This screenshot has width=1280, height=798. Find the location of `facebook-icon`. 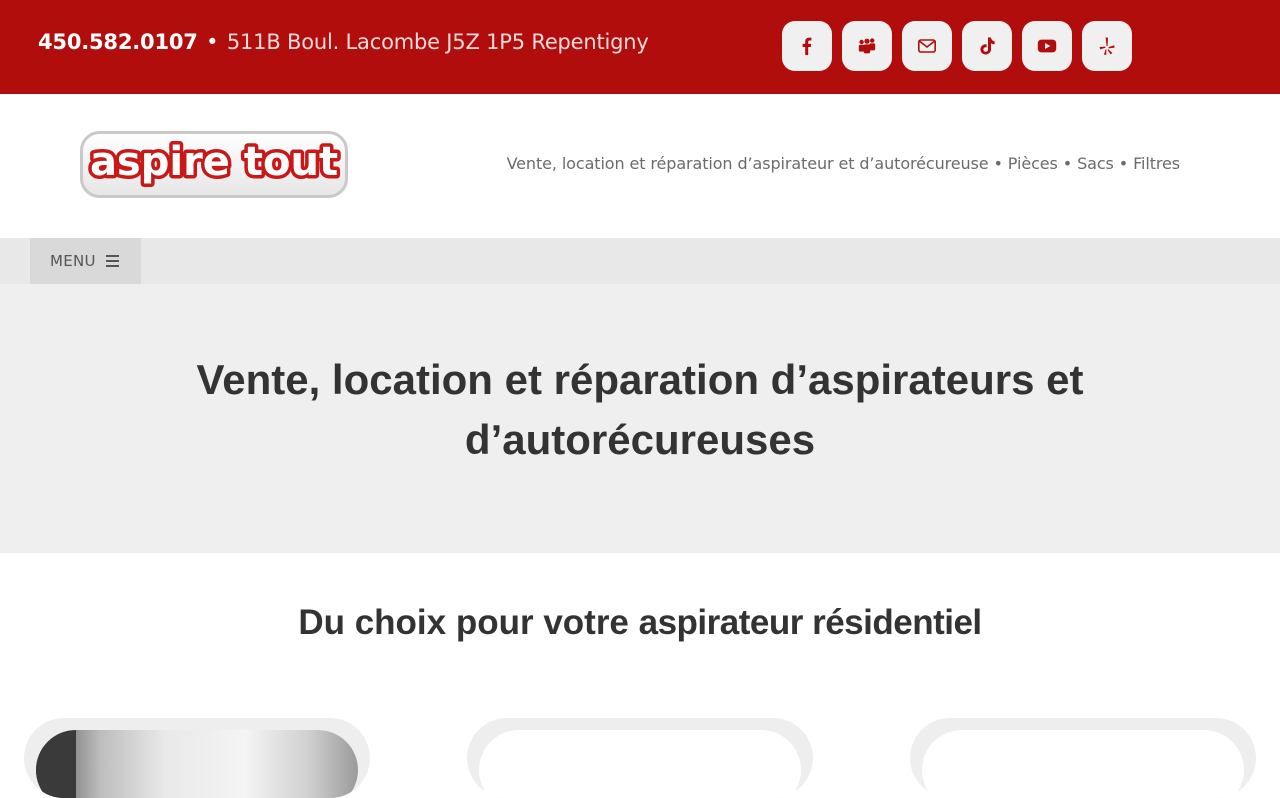

facebook-icon is located at coordinates (807, 46).